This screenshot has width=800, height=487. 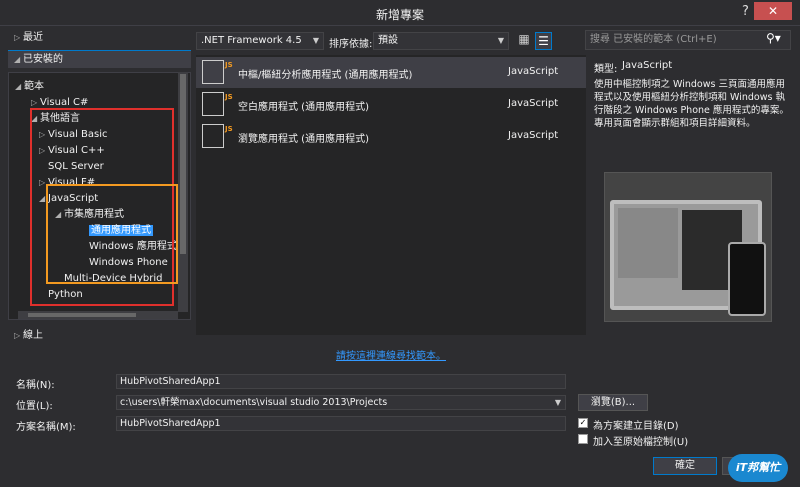 I want to click on preview-phone-image, so click(x=747, y=279).